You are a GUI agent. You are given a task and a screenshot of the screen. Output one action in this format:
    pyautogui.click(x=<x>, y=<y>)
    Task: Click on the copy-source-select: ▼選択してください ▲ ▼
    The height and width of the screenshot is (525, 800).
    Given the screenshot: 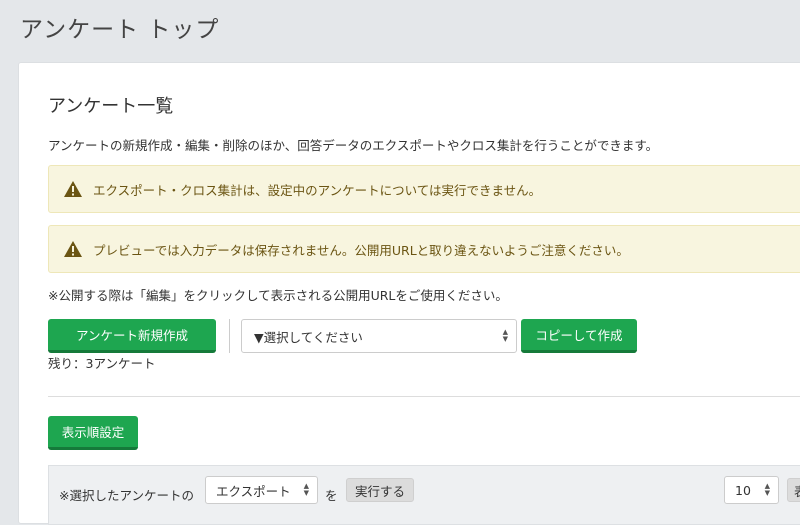 What is the action you would take?
    pyautogui.click(x=379, y=336)
    